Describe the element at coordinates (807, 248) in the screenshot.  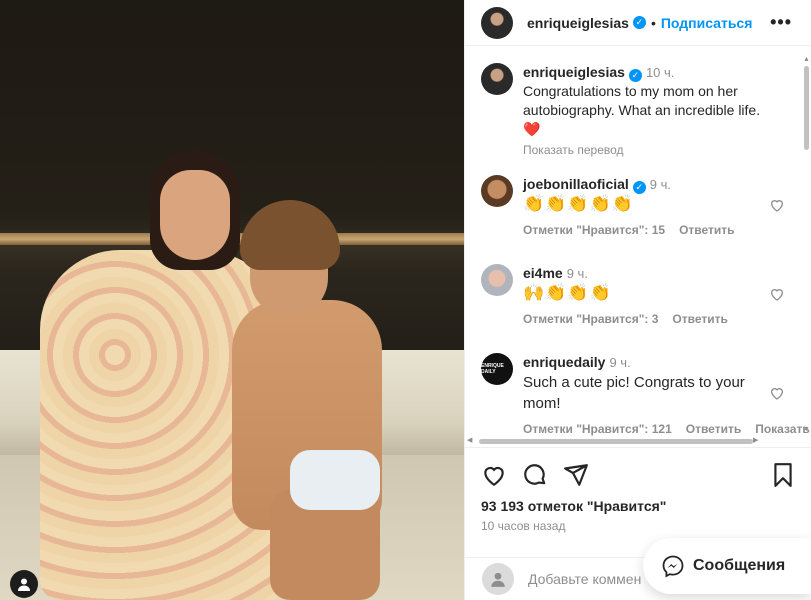
I see `vertical-scrollbar: ▲ ▼` at that location.